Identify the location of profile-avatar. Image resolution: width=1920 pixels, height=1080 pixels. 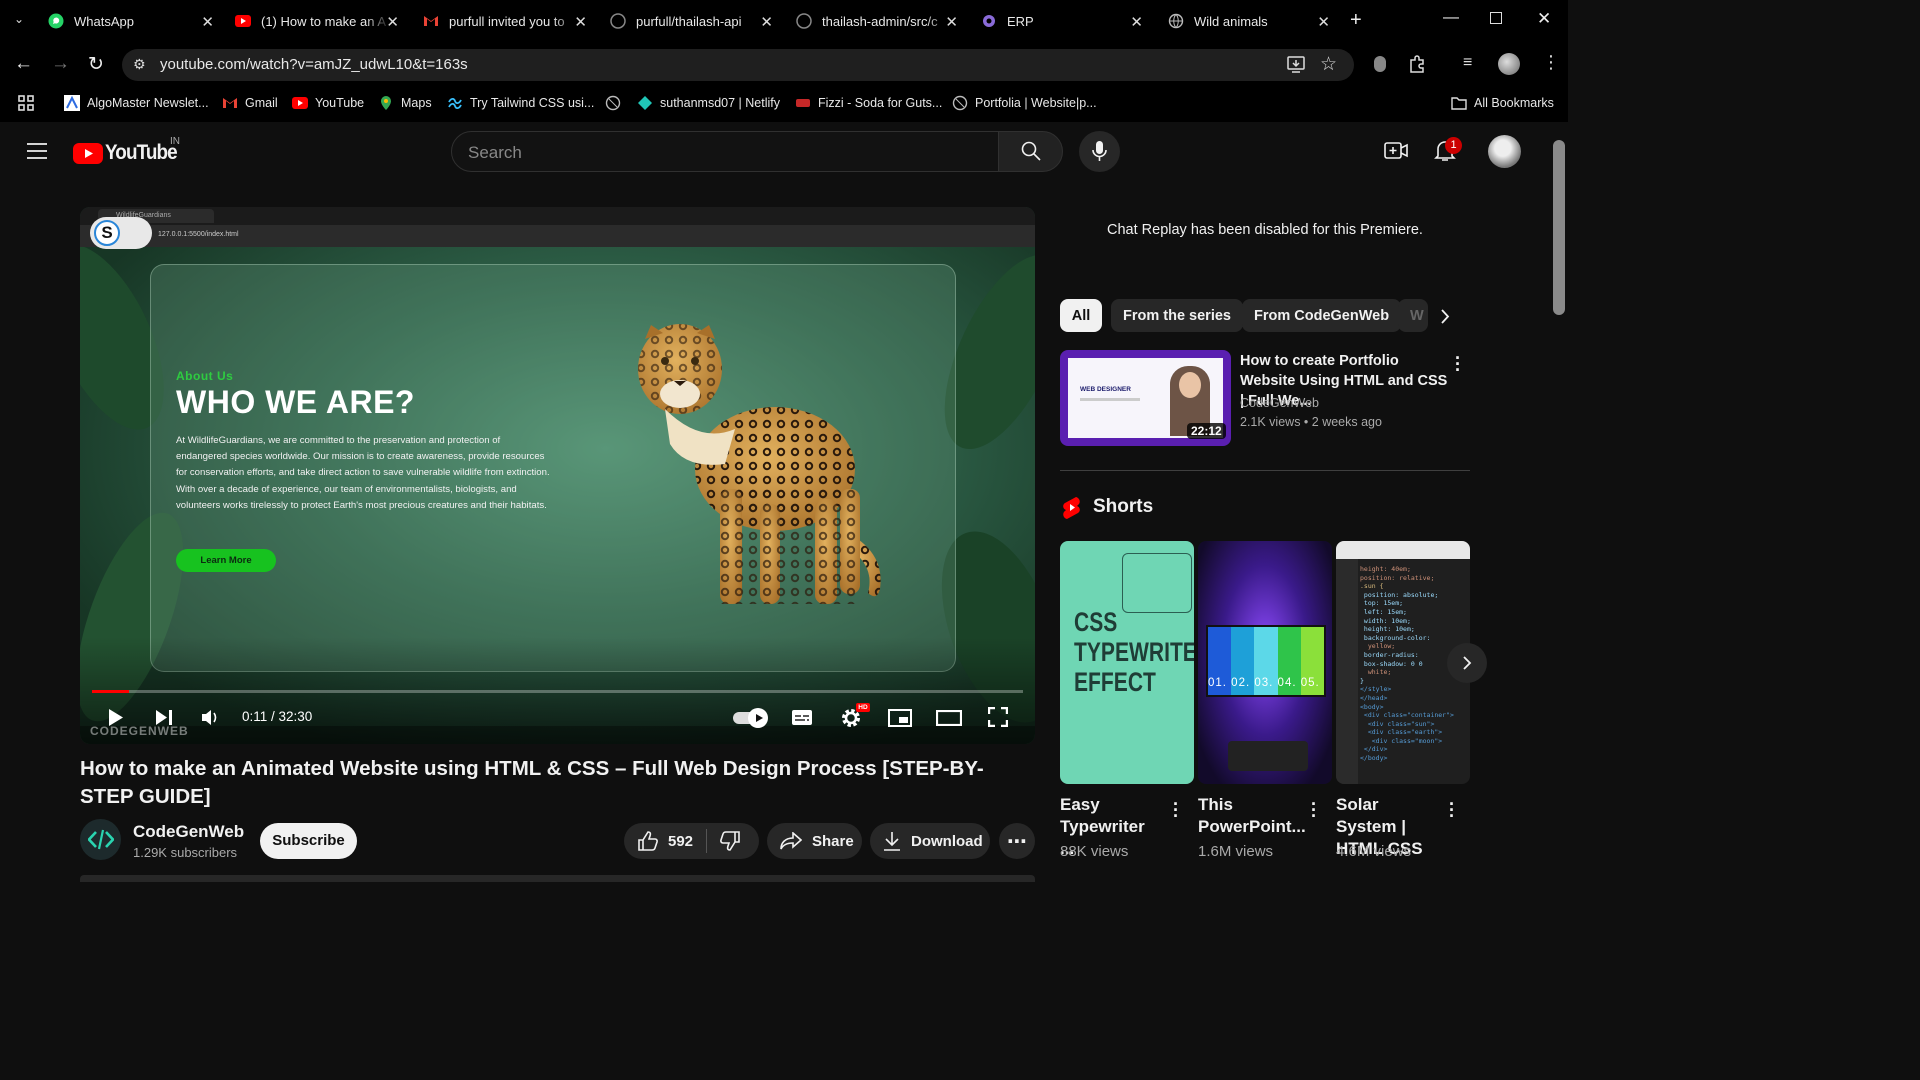
(1509, 64).